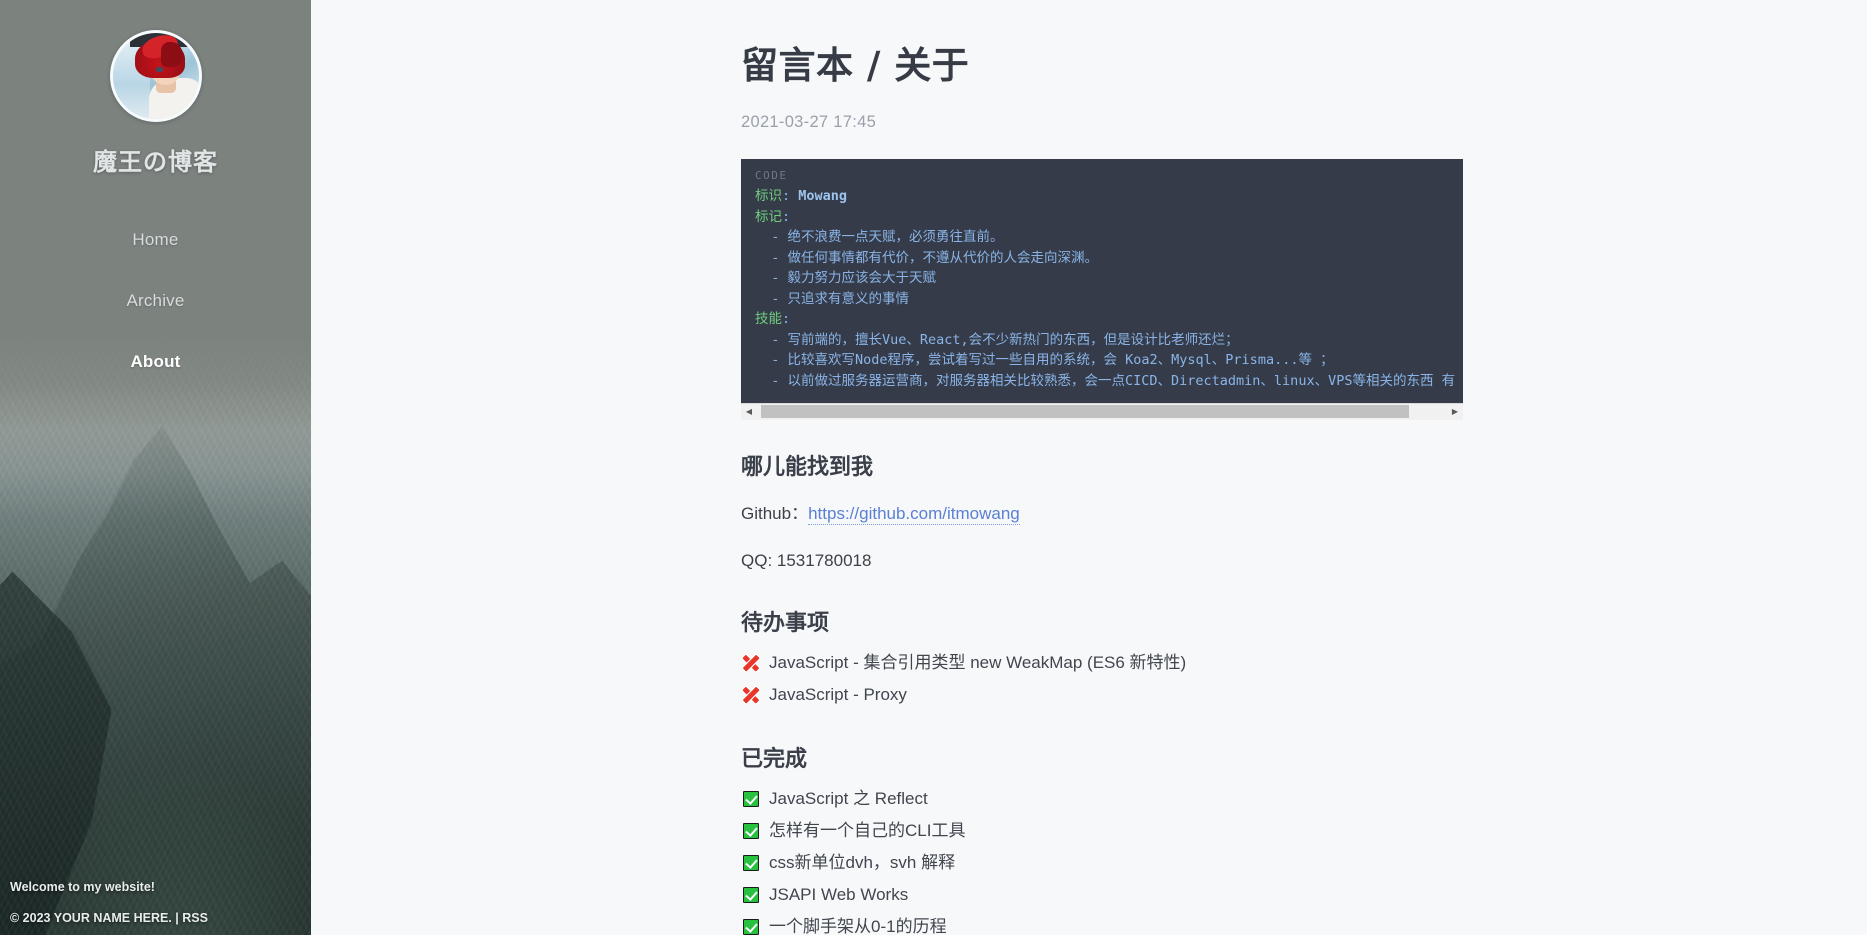  I want to click on scrollbar-track, so click(1102, 411).